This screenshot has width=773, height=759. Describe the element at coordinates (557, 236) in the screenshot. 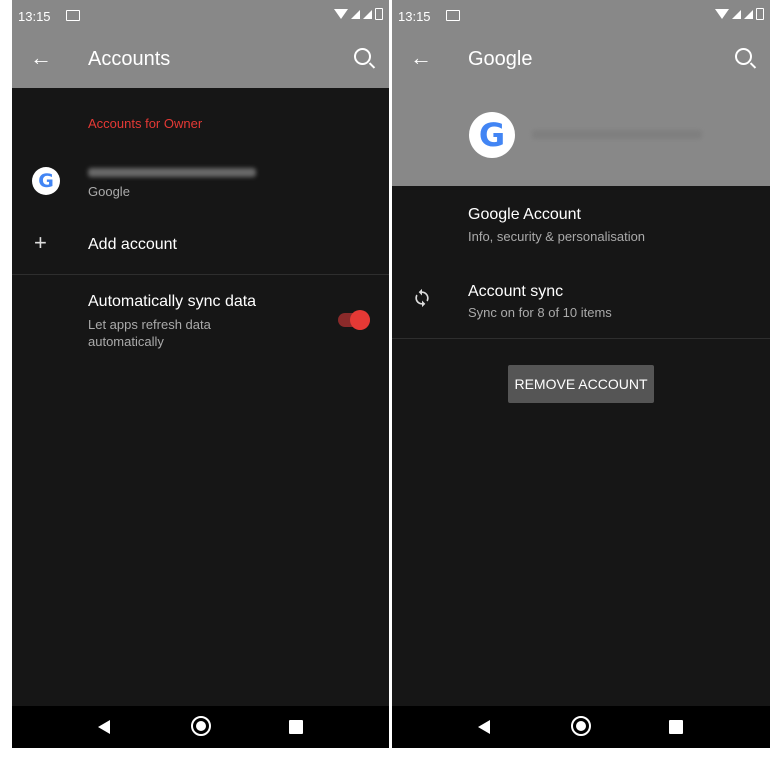

I see `google-account-subtitle: Info, security & personalisation` at that location.